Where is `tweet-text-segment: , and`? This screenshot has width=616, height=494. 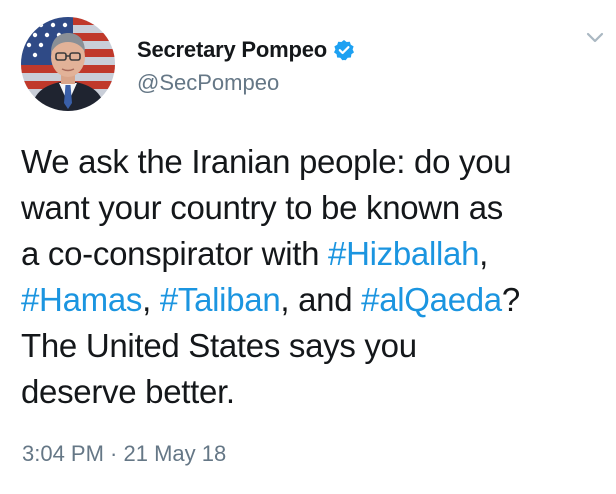
tweet-text-segment: , and is located at coordinates (321, 299).